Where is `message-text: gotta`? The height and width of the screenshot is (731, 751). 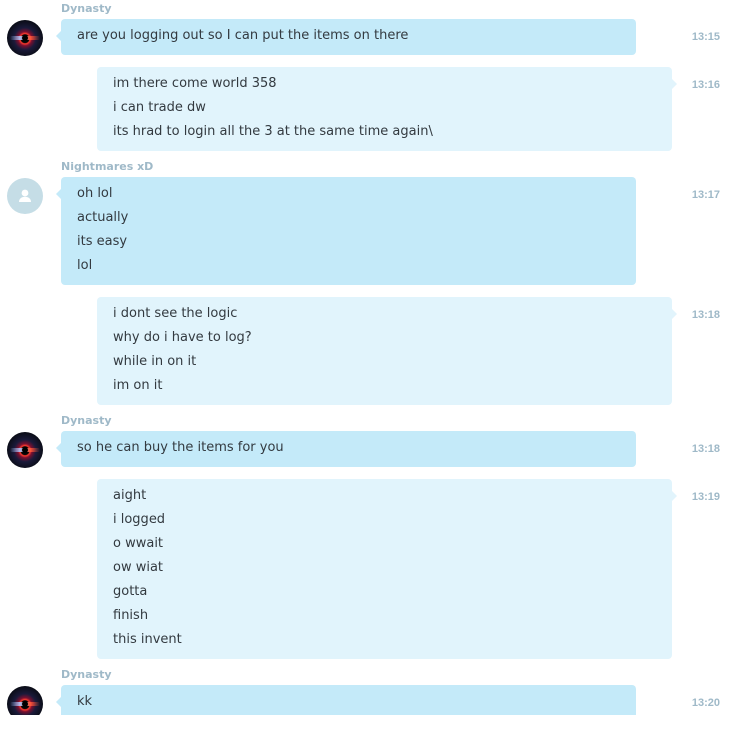
message-text: gotta is located at coordinates (130, 591).